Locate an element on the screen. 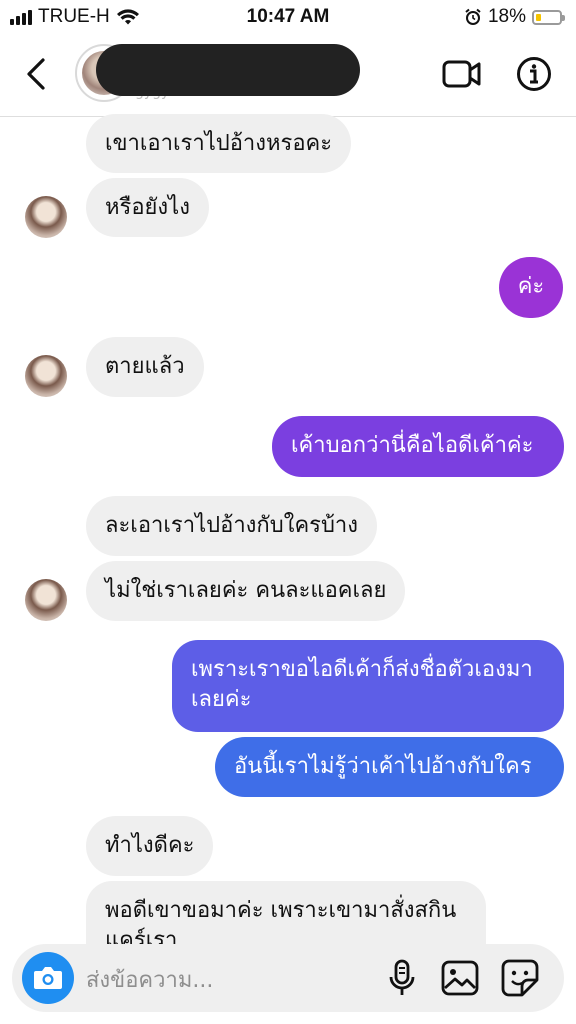 Image resolution: width=576 pixels, height=1024 pixels. camera-icon is located at coordinates (48, 978).